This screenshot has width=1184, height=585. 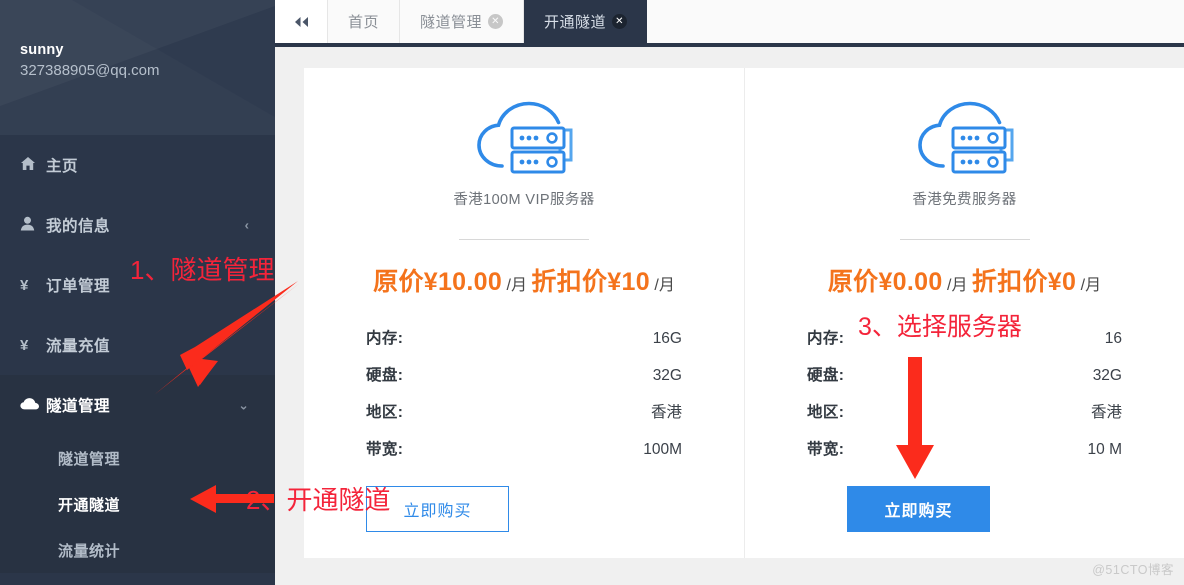 What do you see at coordinates (662, 449) in the screenshot?
I see `spec-value: 100M` at bounding box center [662, 449].